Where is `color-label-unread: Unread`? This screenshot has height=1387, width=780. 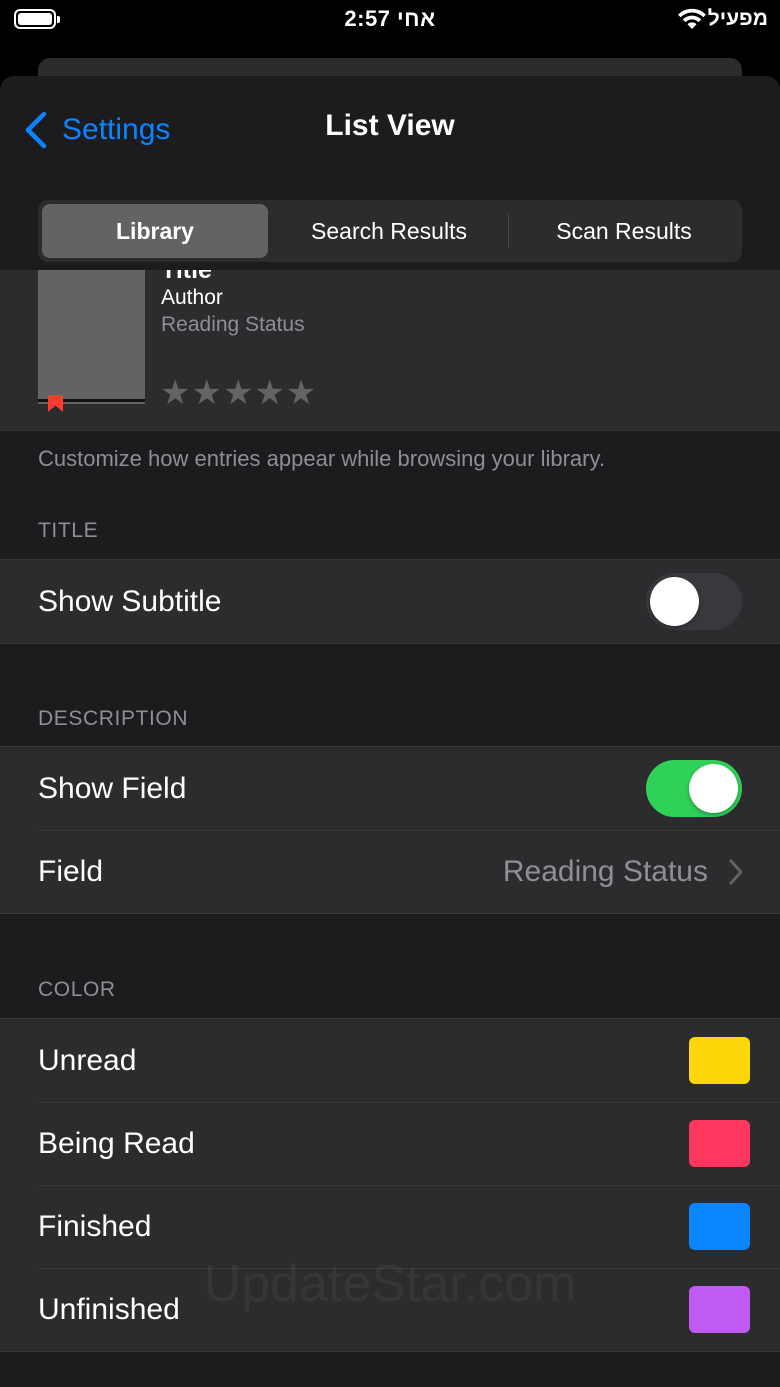 color-label-unread: Unread is located at coordinates (87, 1060).